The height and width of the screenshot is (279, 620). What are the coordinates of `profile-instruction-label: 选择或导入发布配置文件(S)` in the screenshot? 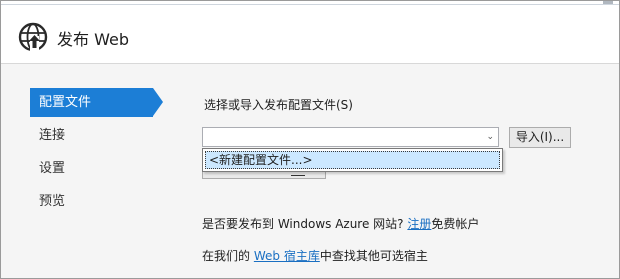 It's located at (278, 105).